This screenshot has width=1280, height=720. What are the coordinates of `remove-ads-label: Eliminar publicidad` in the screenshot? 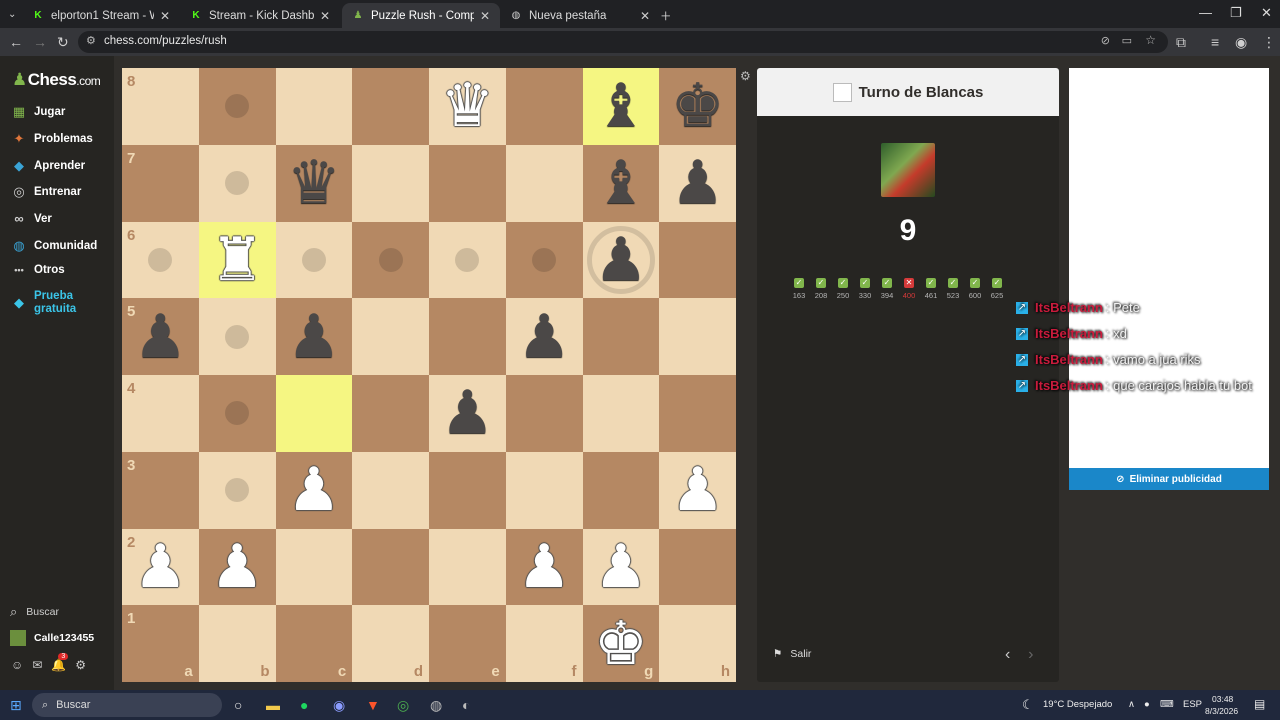 It's located at (1175, 479).